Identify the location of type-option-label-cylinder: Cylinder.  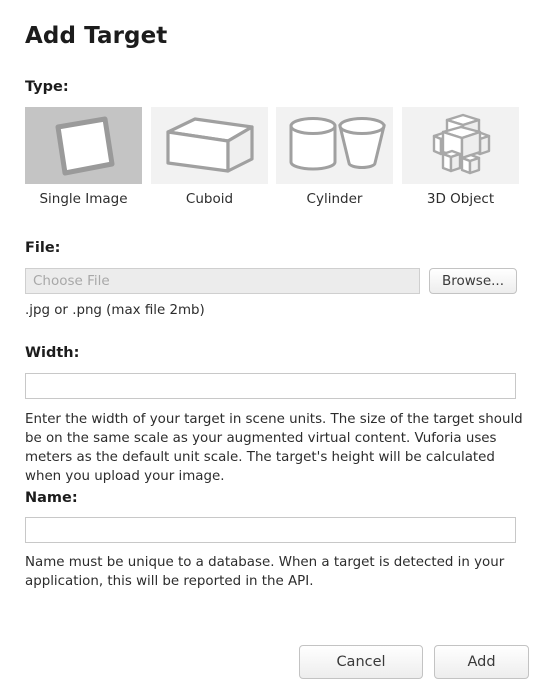
(334, 199).